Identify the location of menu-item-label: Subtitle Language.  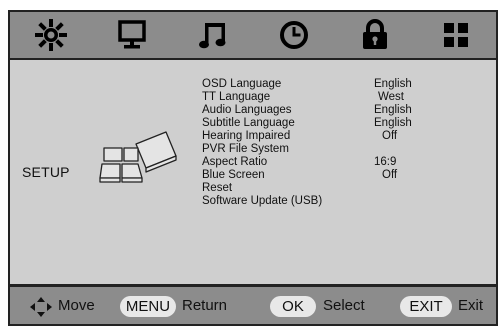
(248, 123).